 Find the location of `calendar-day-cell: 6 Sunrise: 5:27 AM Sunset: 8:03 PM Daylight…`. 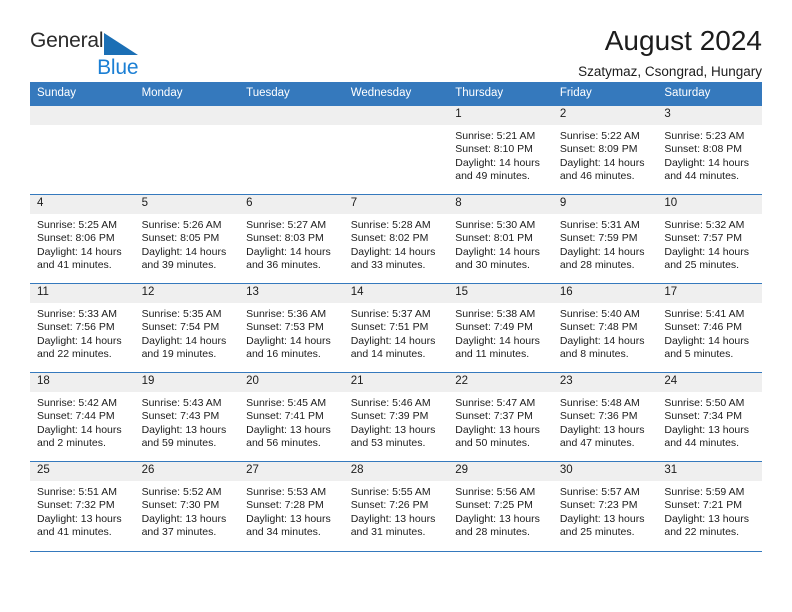

calendar-day-cell: 6 Sunrise: 5:27 AM Sunset: 8:03 PM Daylight… is located at coordinates (291, 239).